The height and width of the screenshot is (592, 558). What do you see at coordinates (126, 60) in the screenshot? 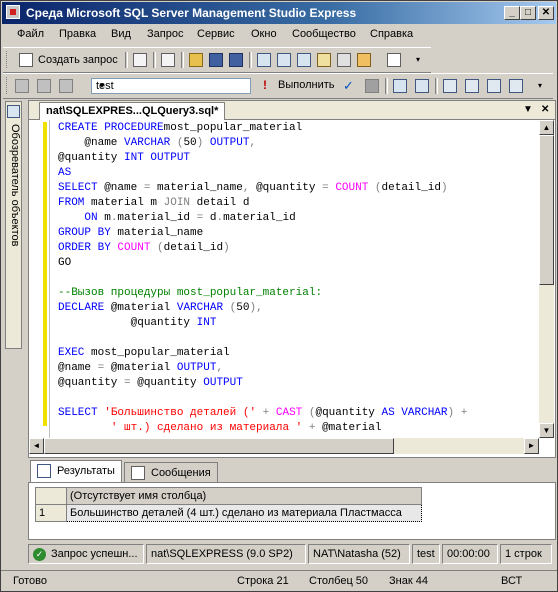
I see `toolbar-separator` at bounding box center [126, 60].